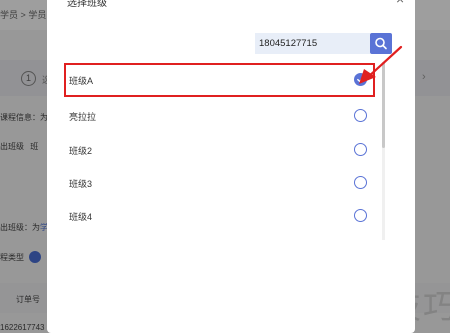  What do you see at coordinates (83, 117) in the screenshot?
I see `item-label: 亮拉拉` at bounding box center [83, 117].